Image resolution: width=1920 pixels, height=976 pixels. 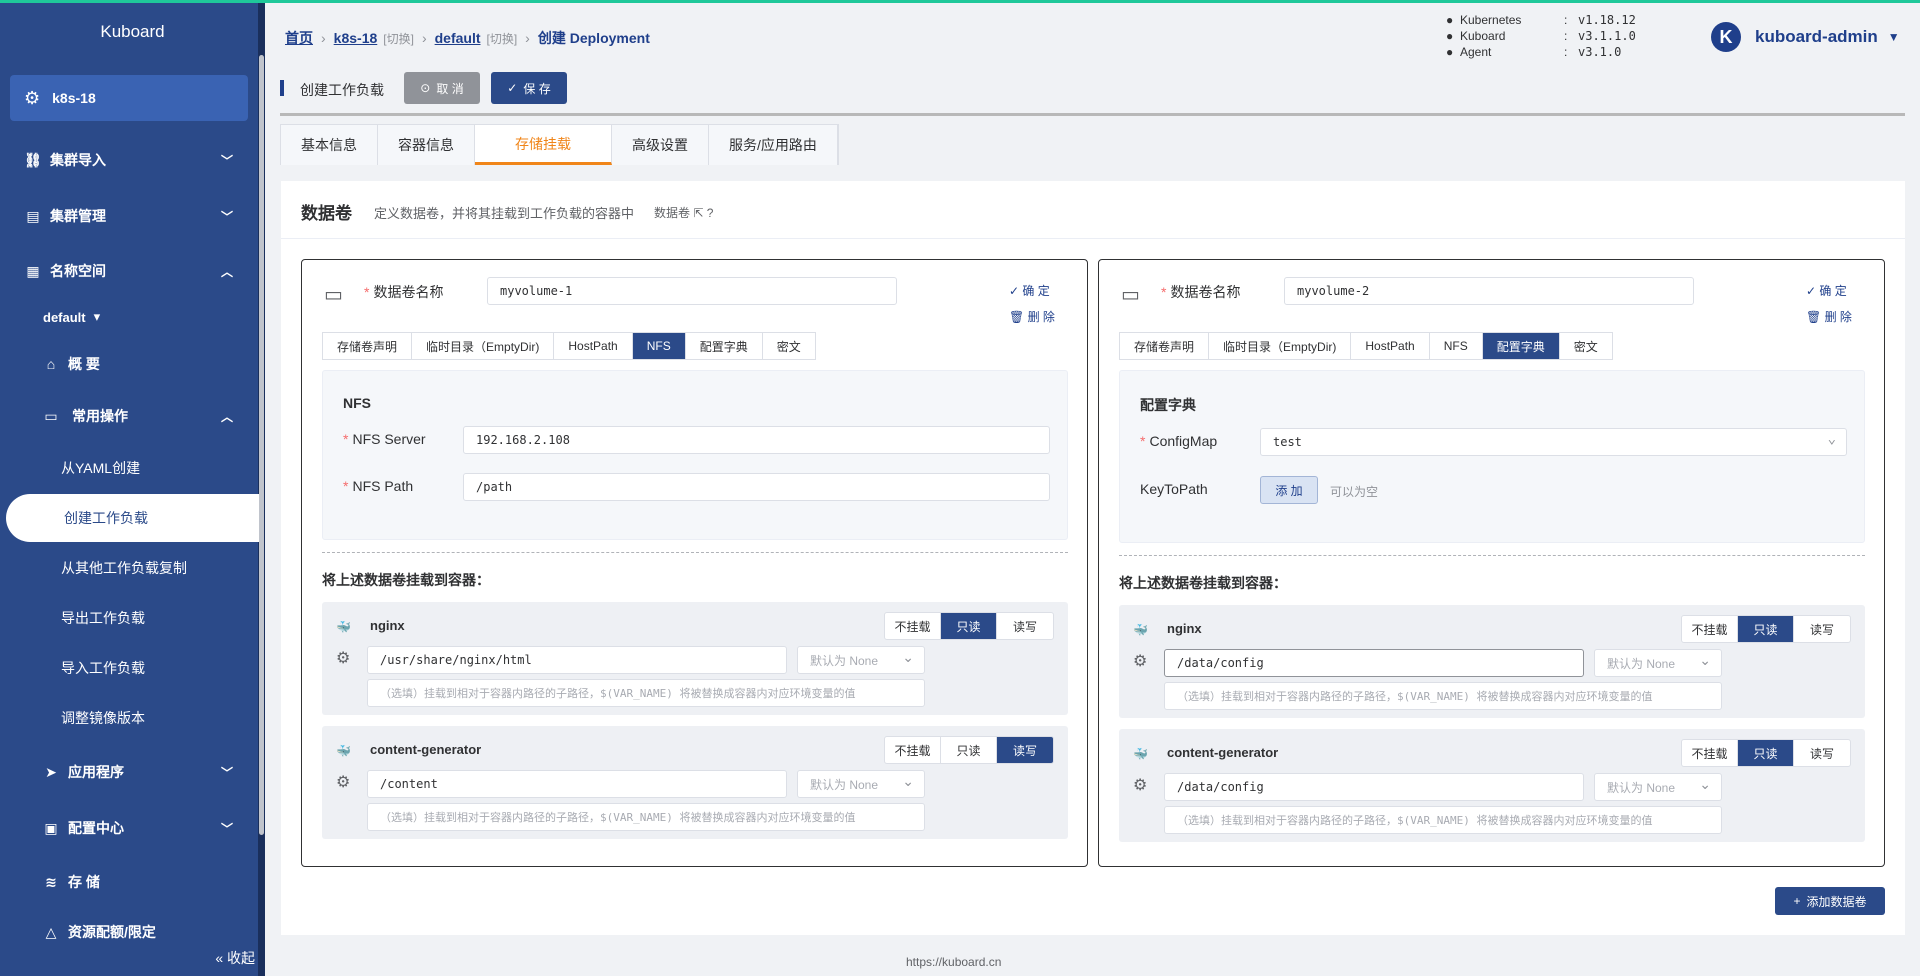 I want to click on cancel-button: ⊙ 取 消, so click(x=442, y=88).